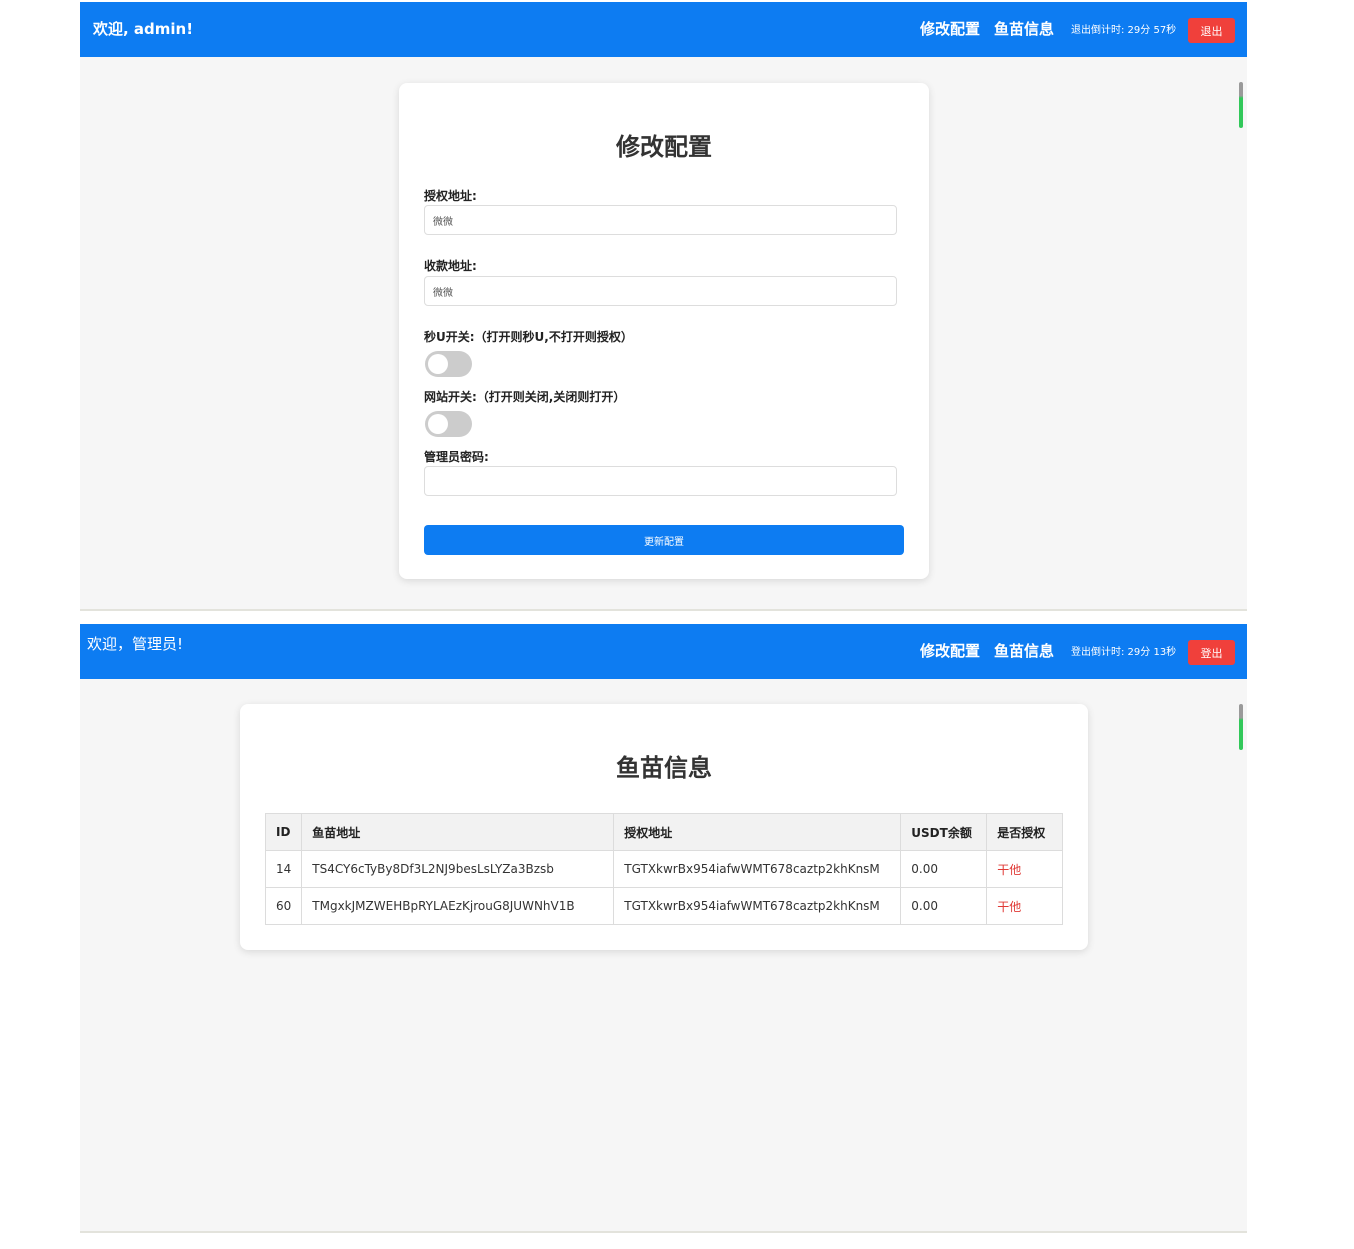 Image resolution: width=1354 pixels, height=1249 pixels. I want to click on col-id: ID, so click(283, 832).